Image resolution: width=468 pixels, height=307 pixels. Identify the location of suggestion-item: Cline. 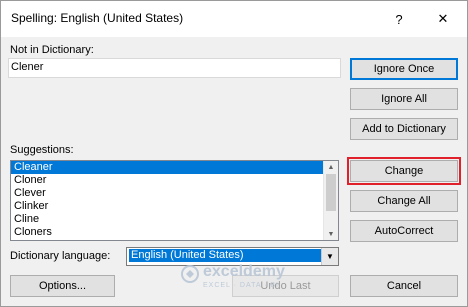
(174, 219).